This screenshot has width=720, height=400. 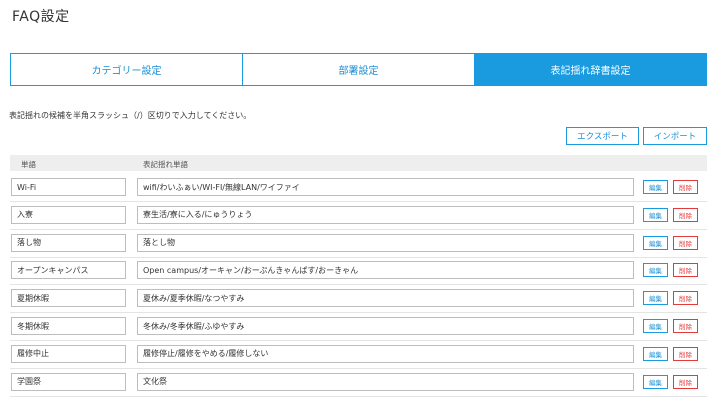 I want to click on settings-tabs: カテゴリー設定 部署設定 表記揺れ辞書設定, so click(x=358, y=69).